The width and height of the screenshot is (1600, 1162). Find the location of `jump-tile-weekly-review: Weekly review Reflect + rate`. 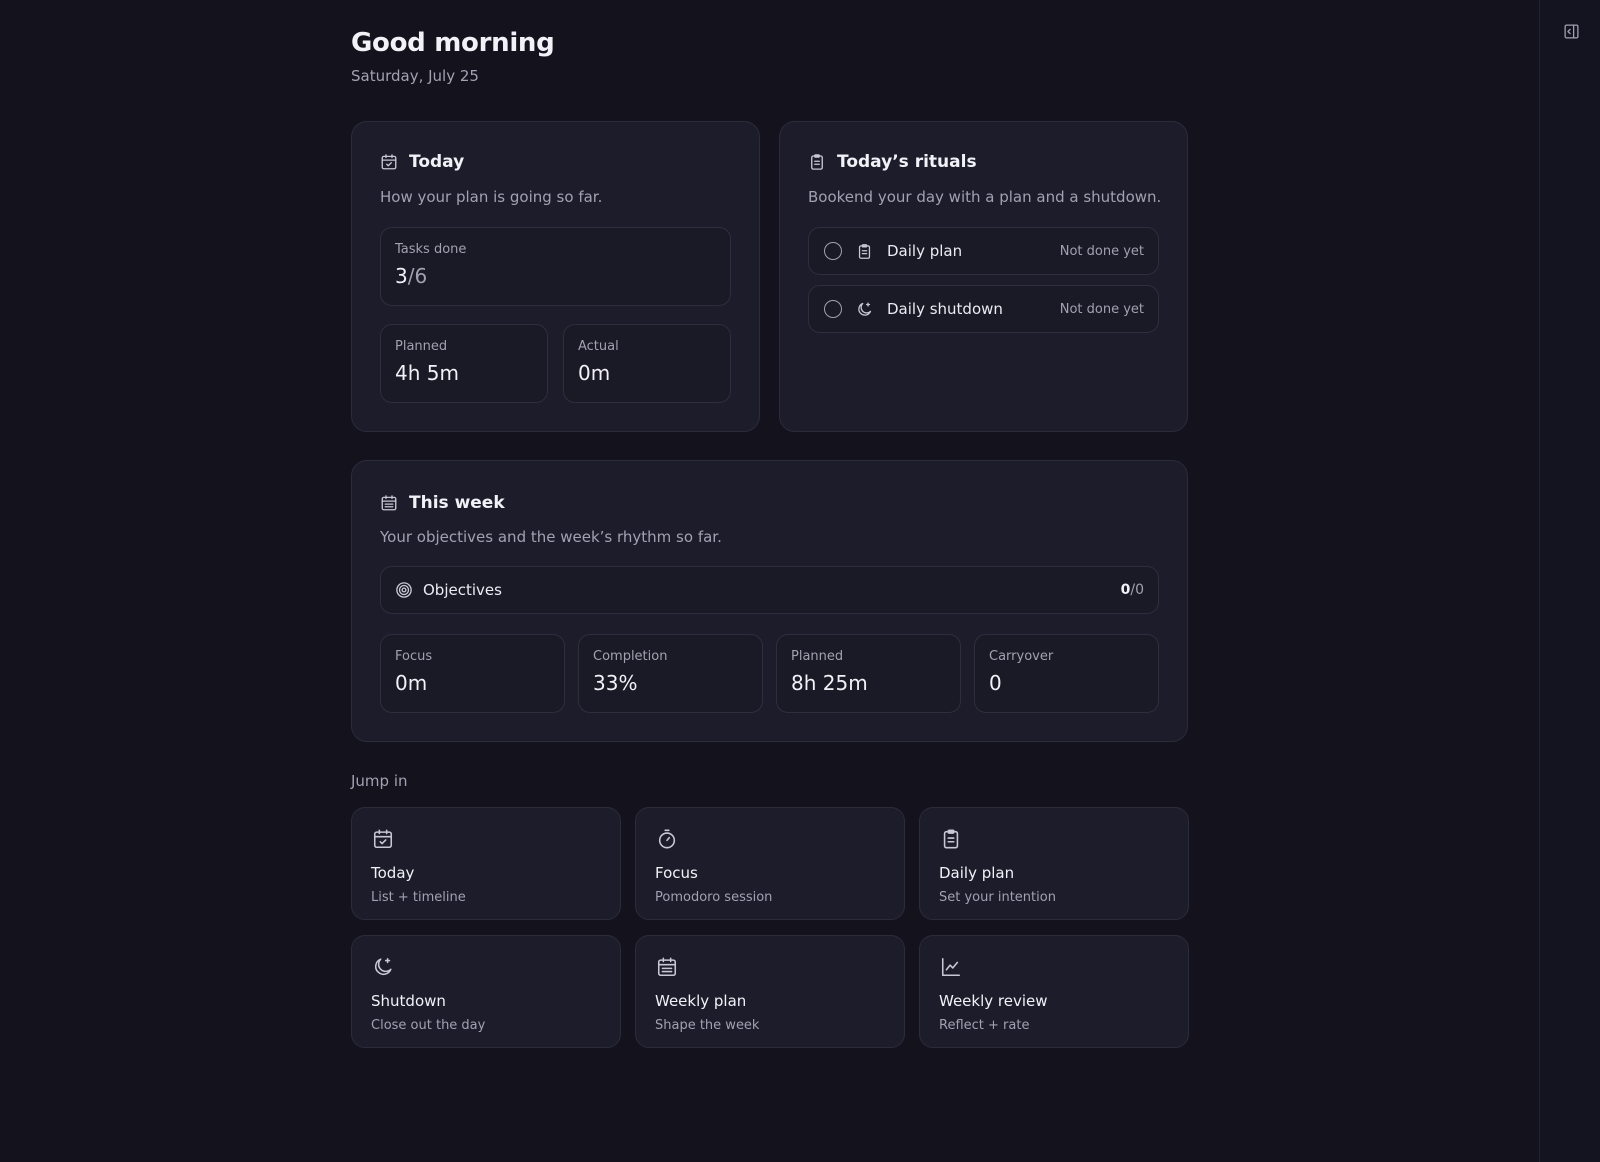

jump-tile-weekly-review: Weekly review Reflect + rate is located at coordinates (1054, 991).